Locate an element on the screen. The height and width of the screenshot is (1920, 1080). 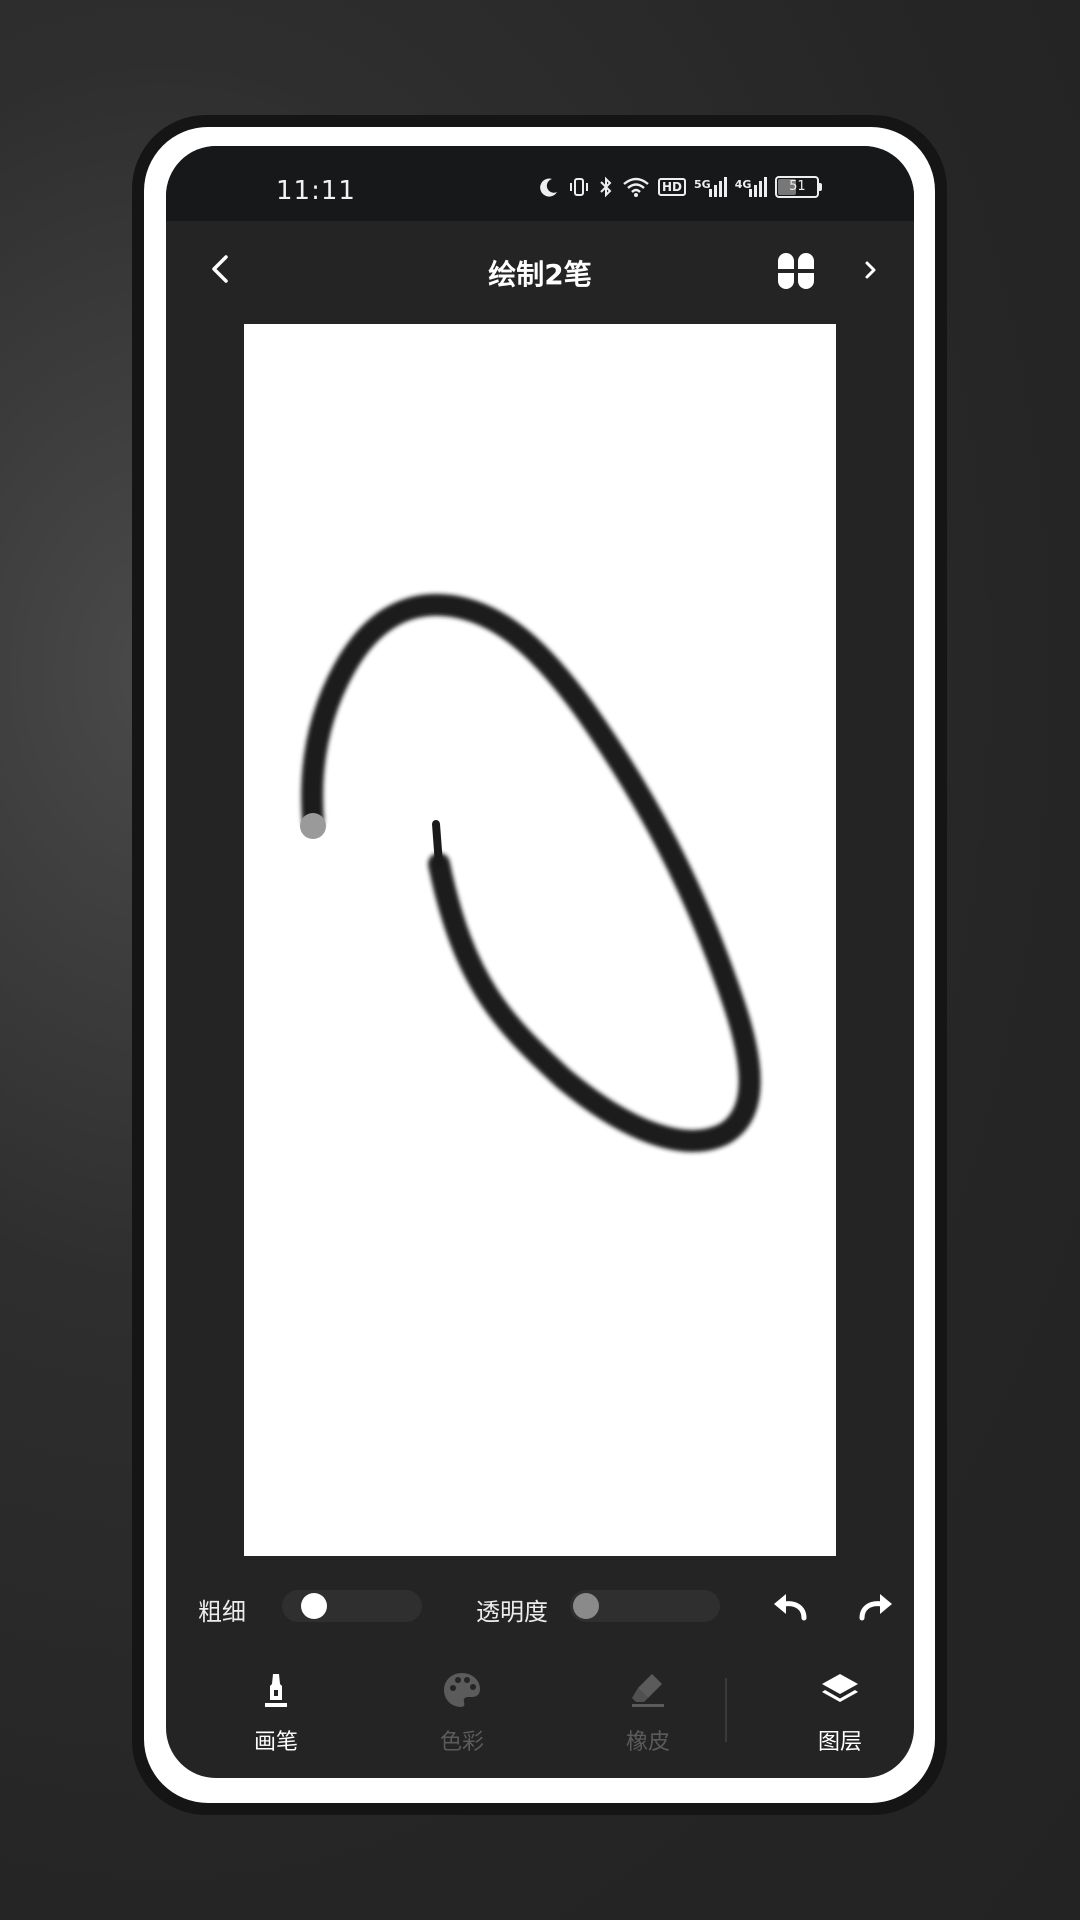
thickness-label: 粗细 is located at coordinates (222, 1612).